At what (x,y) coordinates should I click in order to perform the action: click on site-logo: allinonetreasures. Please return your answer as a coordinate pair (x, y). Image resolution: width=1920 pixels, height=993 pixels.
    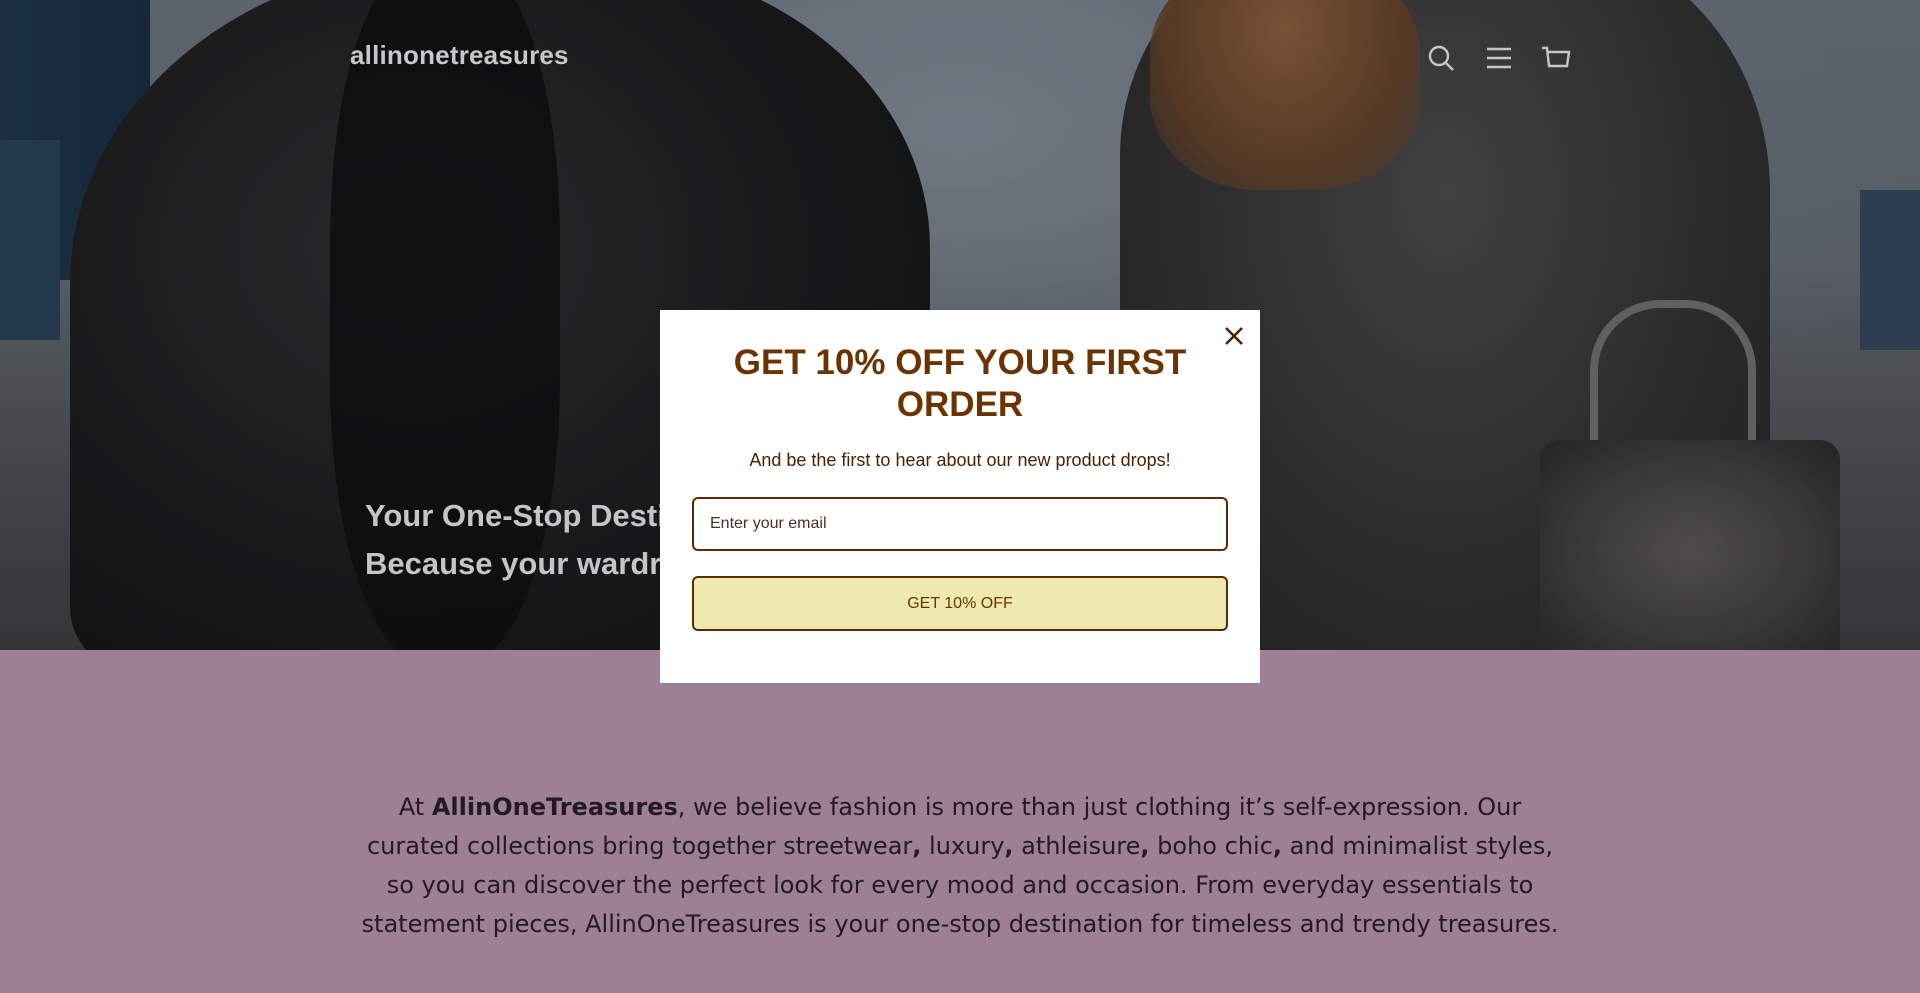
    Looking at the image, I should click on (459, 55).